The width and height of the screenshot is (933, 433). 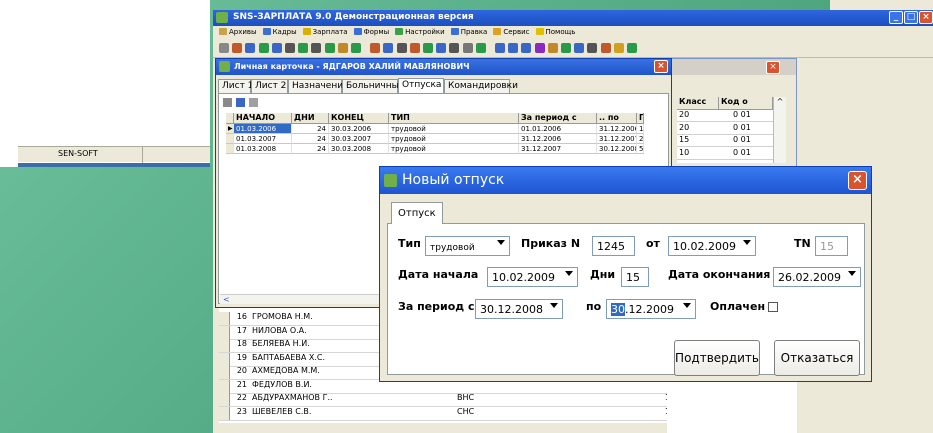 I want to click on confirm-button: Подтвердить, so click(x=717, y=358).